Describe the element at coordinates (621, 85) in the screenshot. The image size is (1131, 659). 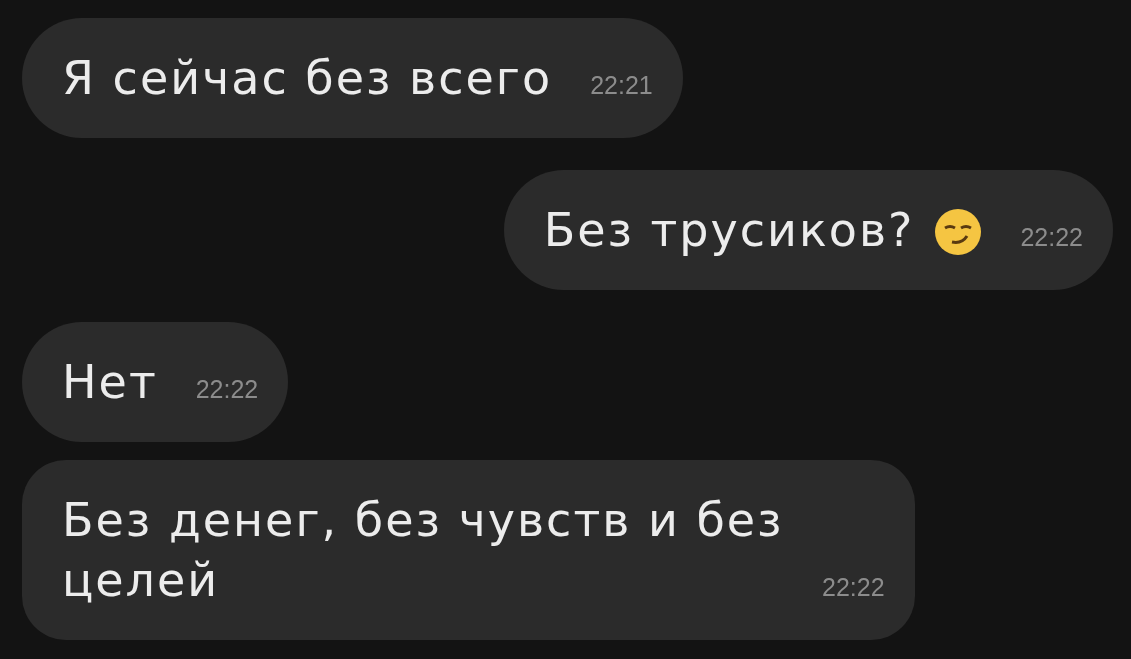
I see `message-time: 22:21` at that location.